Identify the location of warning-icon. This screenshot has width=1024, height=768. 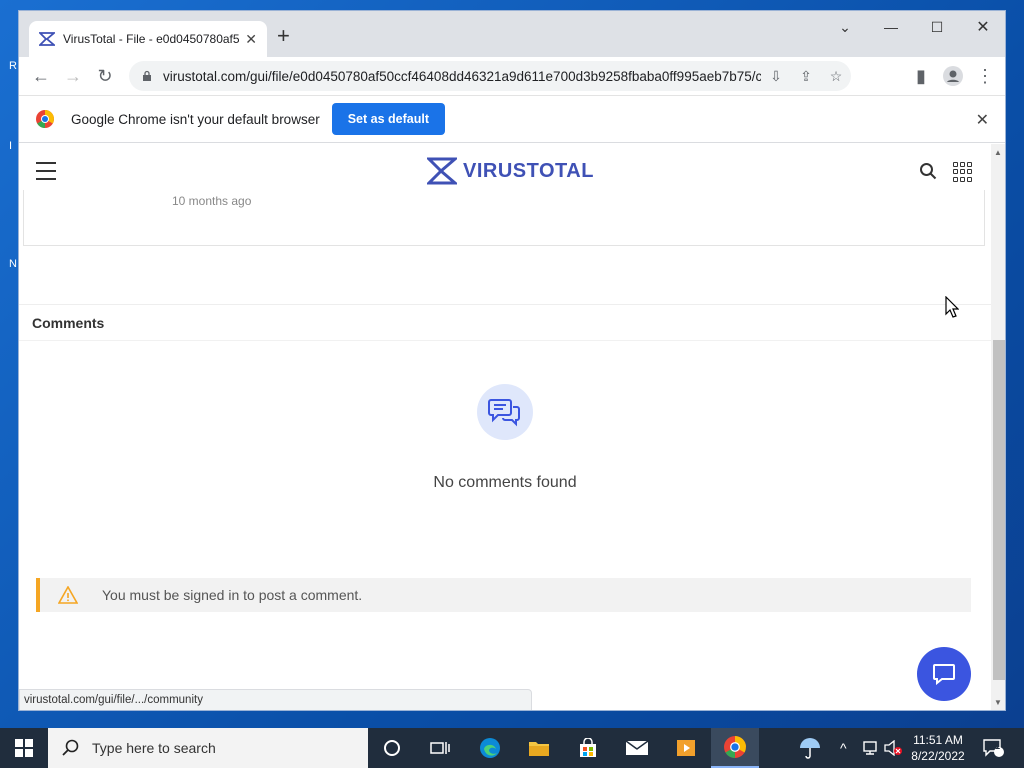
(68, 595).